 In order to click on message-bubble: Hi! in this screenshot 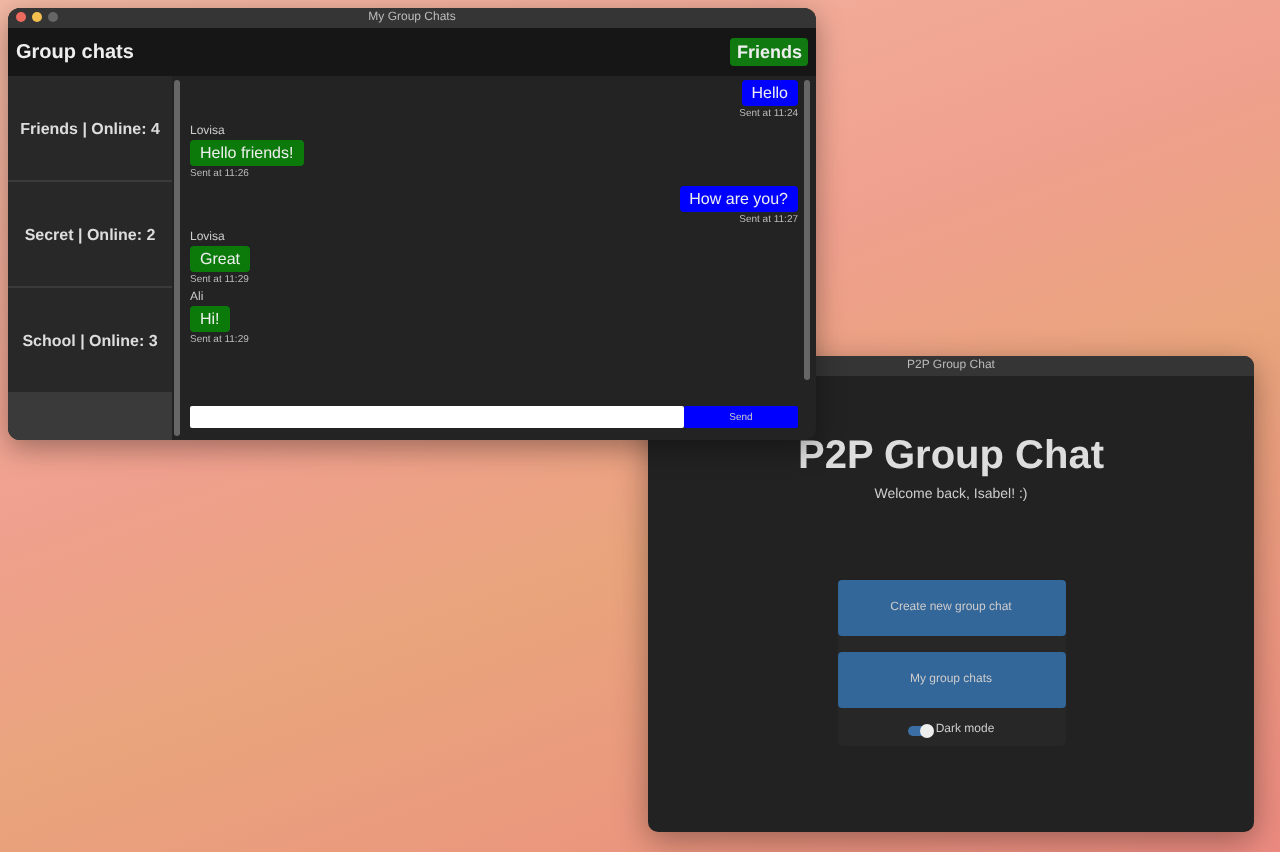, I will do `click(210, 319)`.